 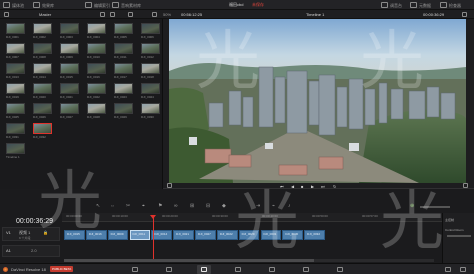 What do you see at coordinates (306, 269) in the screenshot?
I see `fairlight-page-icon` at bounding box center [306, 269].